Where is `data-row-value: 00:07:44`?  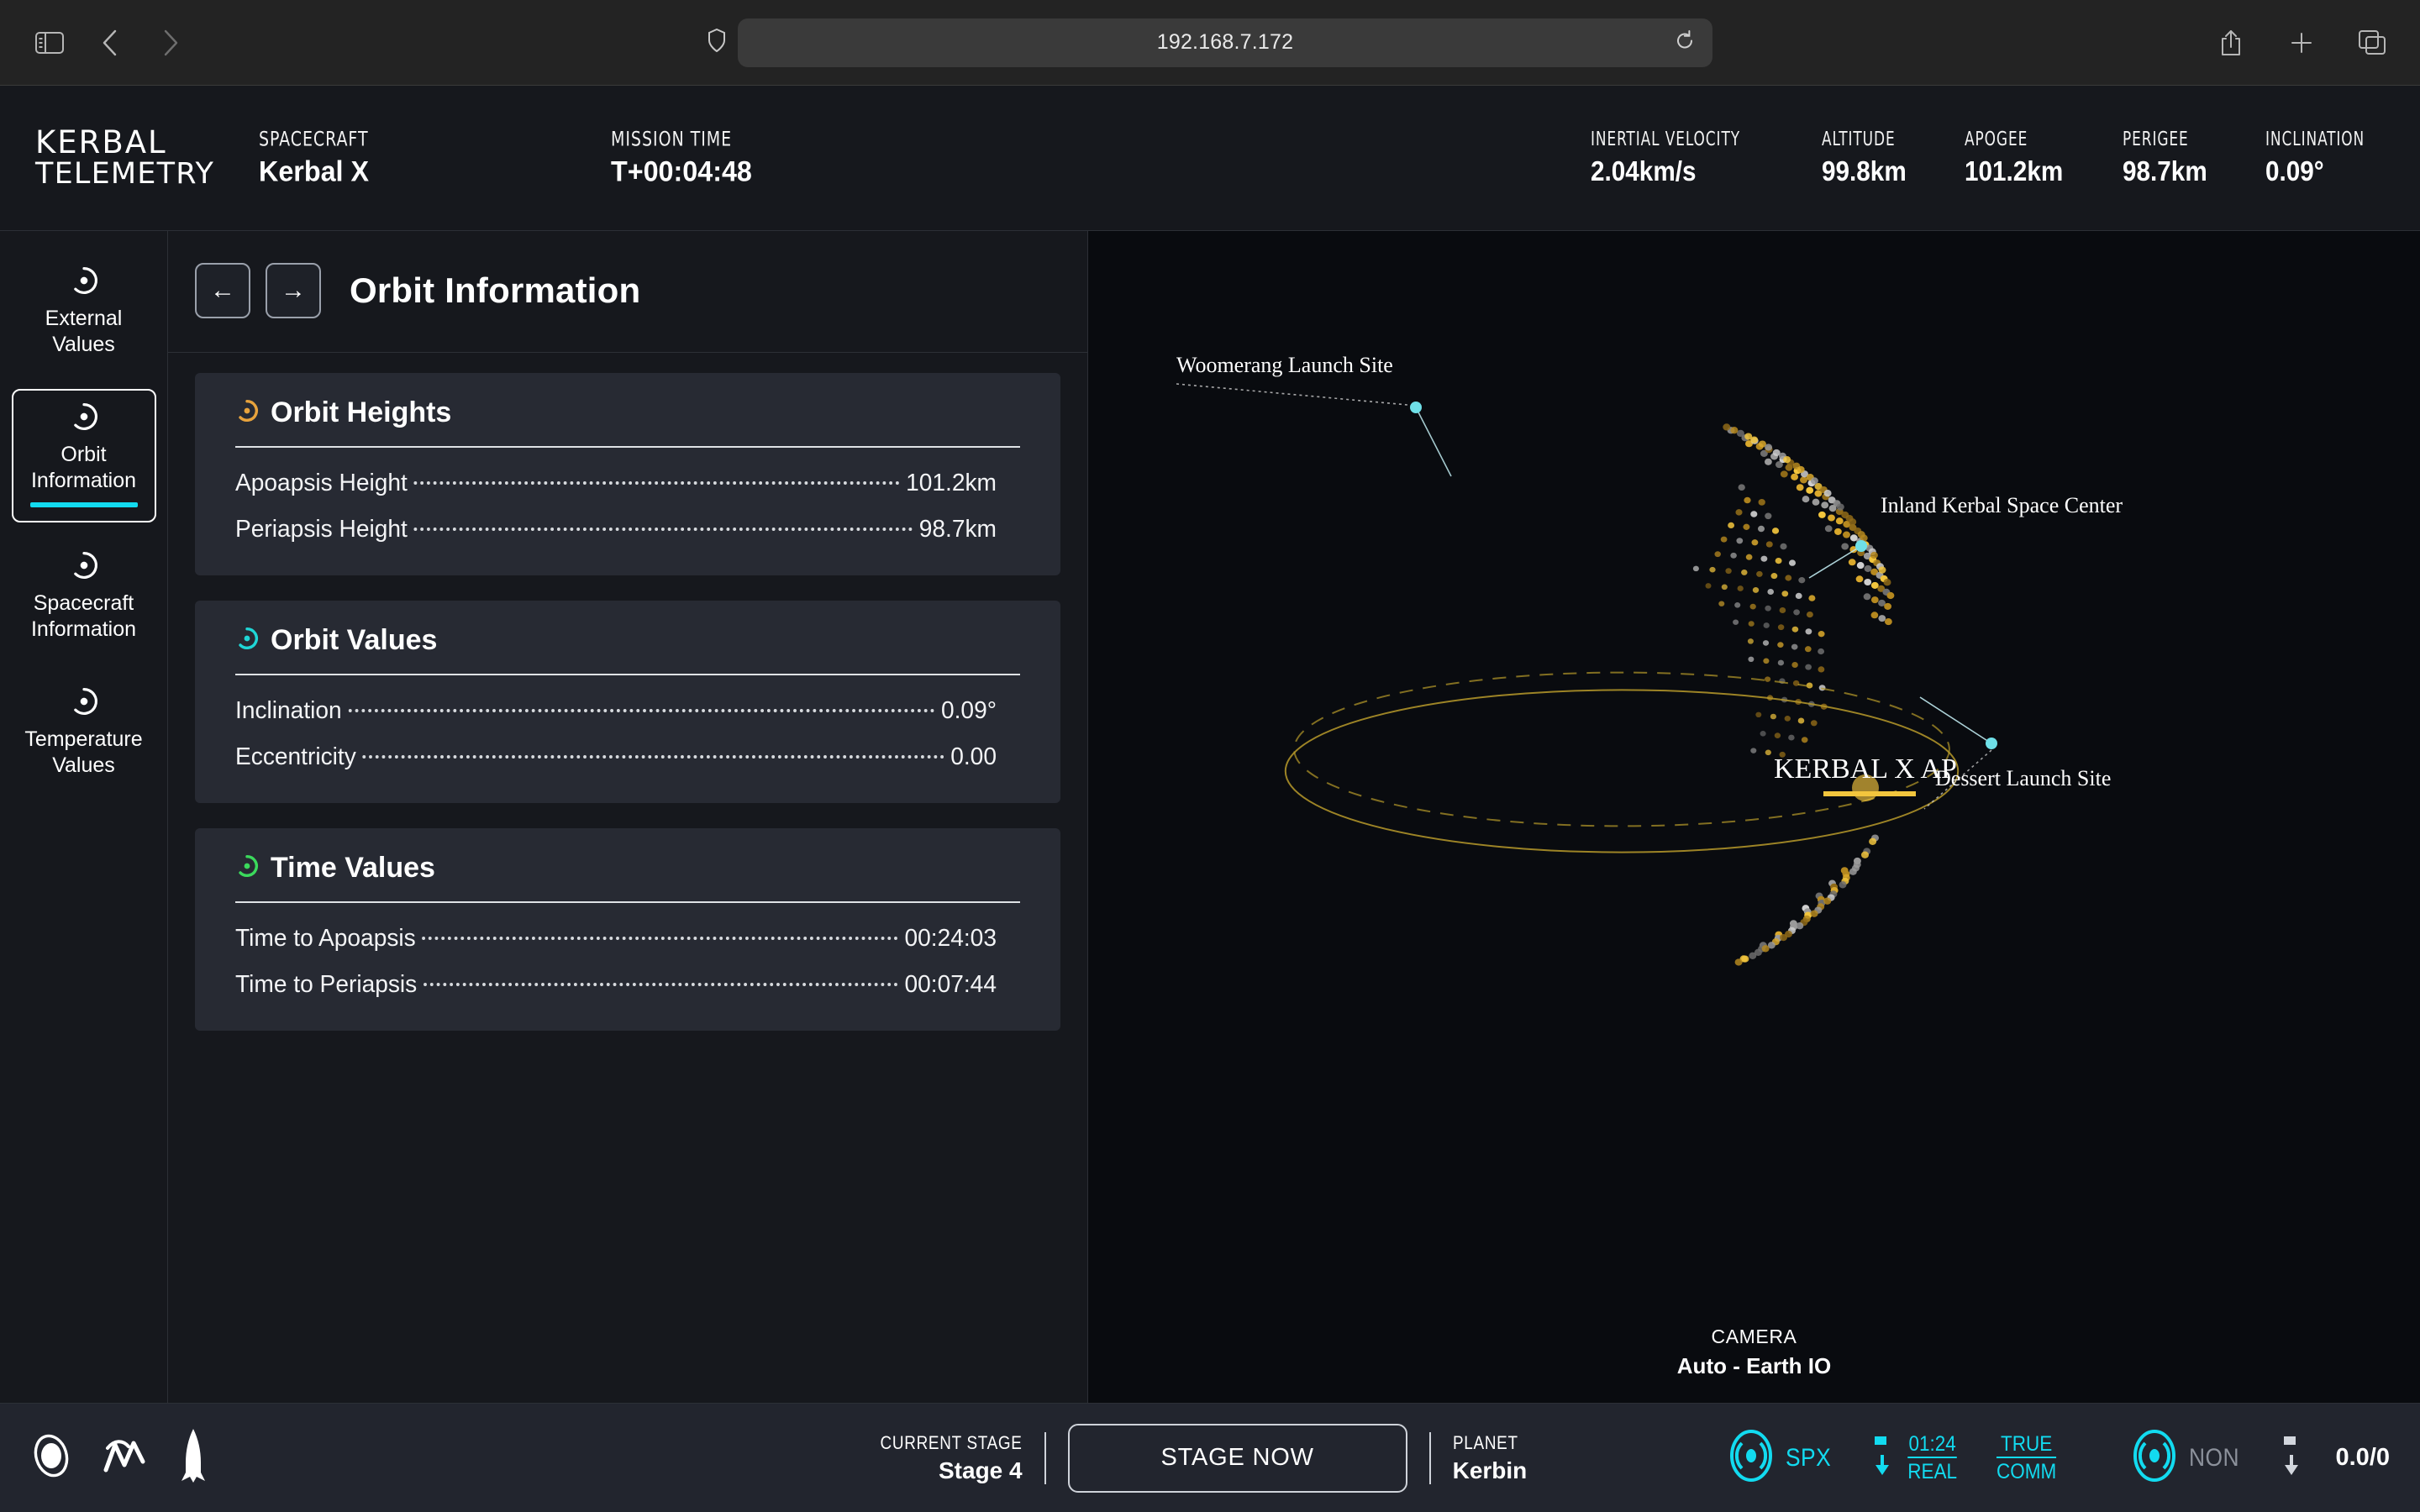 data-row-value: 00:07:44 is located at coordinates (951, 984).